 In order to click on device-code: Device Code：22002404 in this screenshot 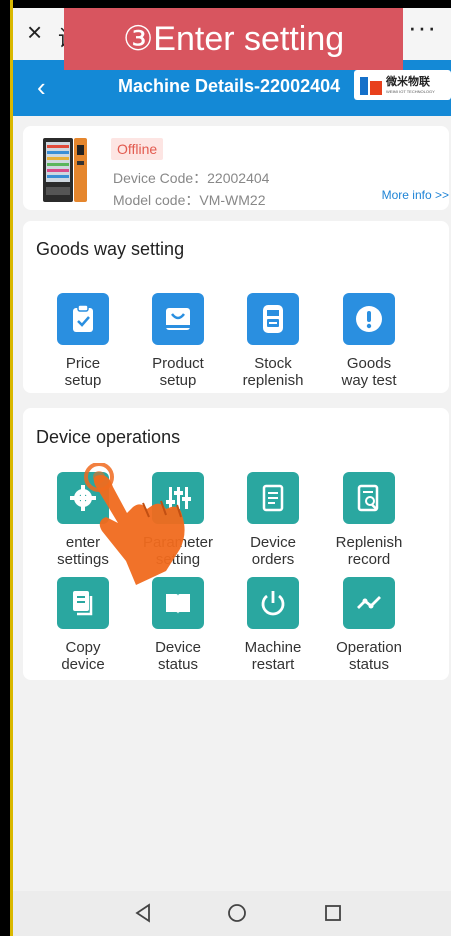, I will do `click(191, 178)`.